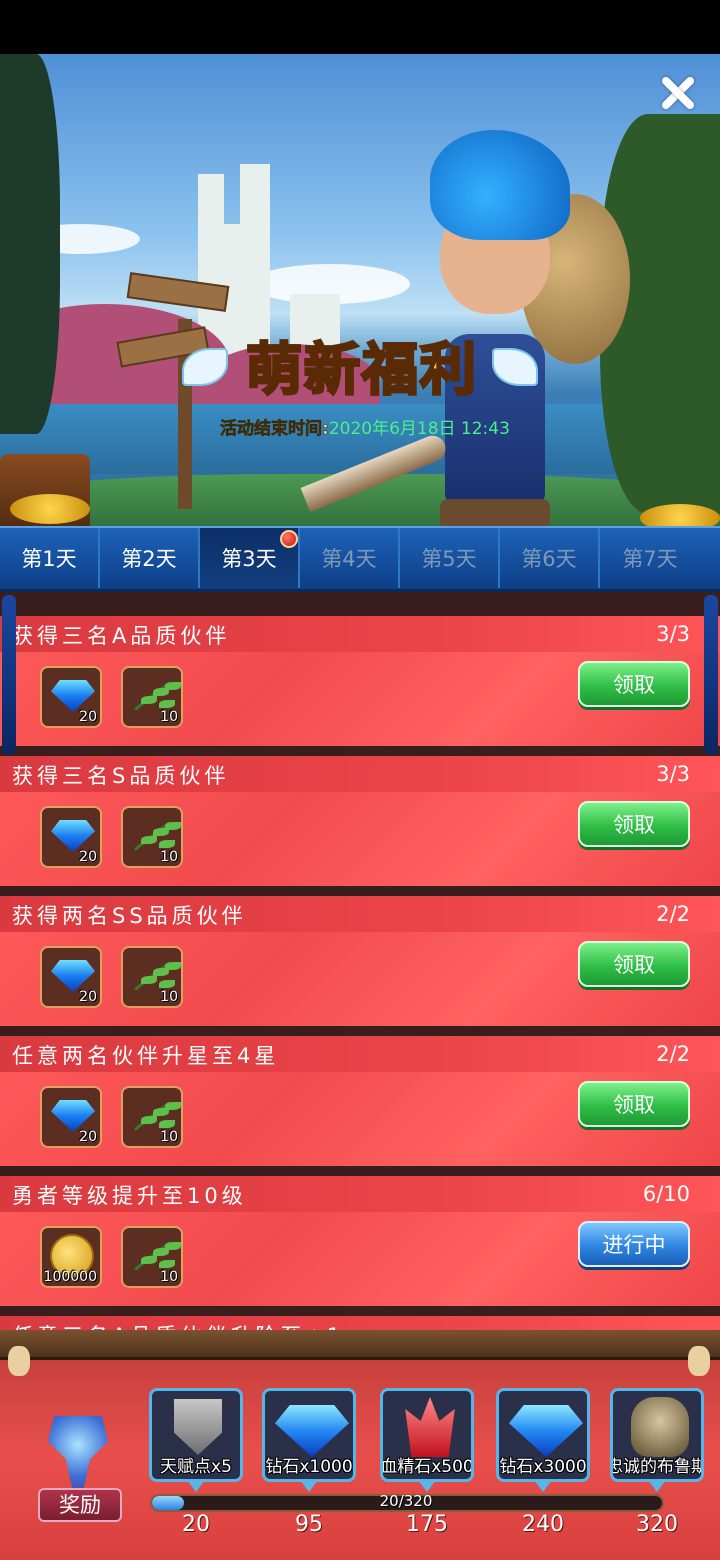 This screenshot has width=720, height=1560. What do you see at coordinates (198, 1427) in the screenshot?
I see `shield-icon` at bounding box center [198, 1427].